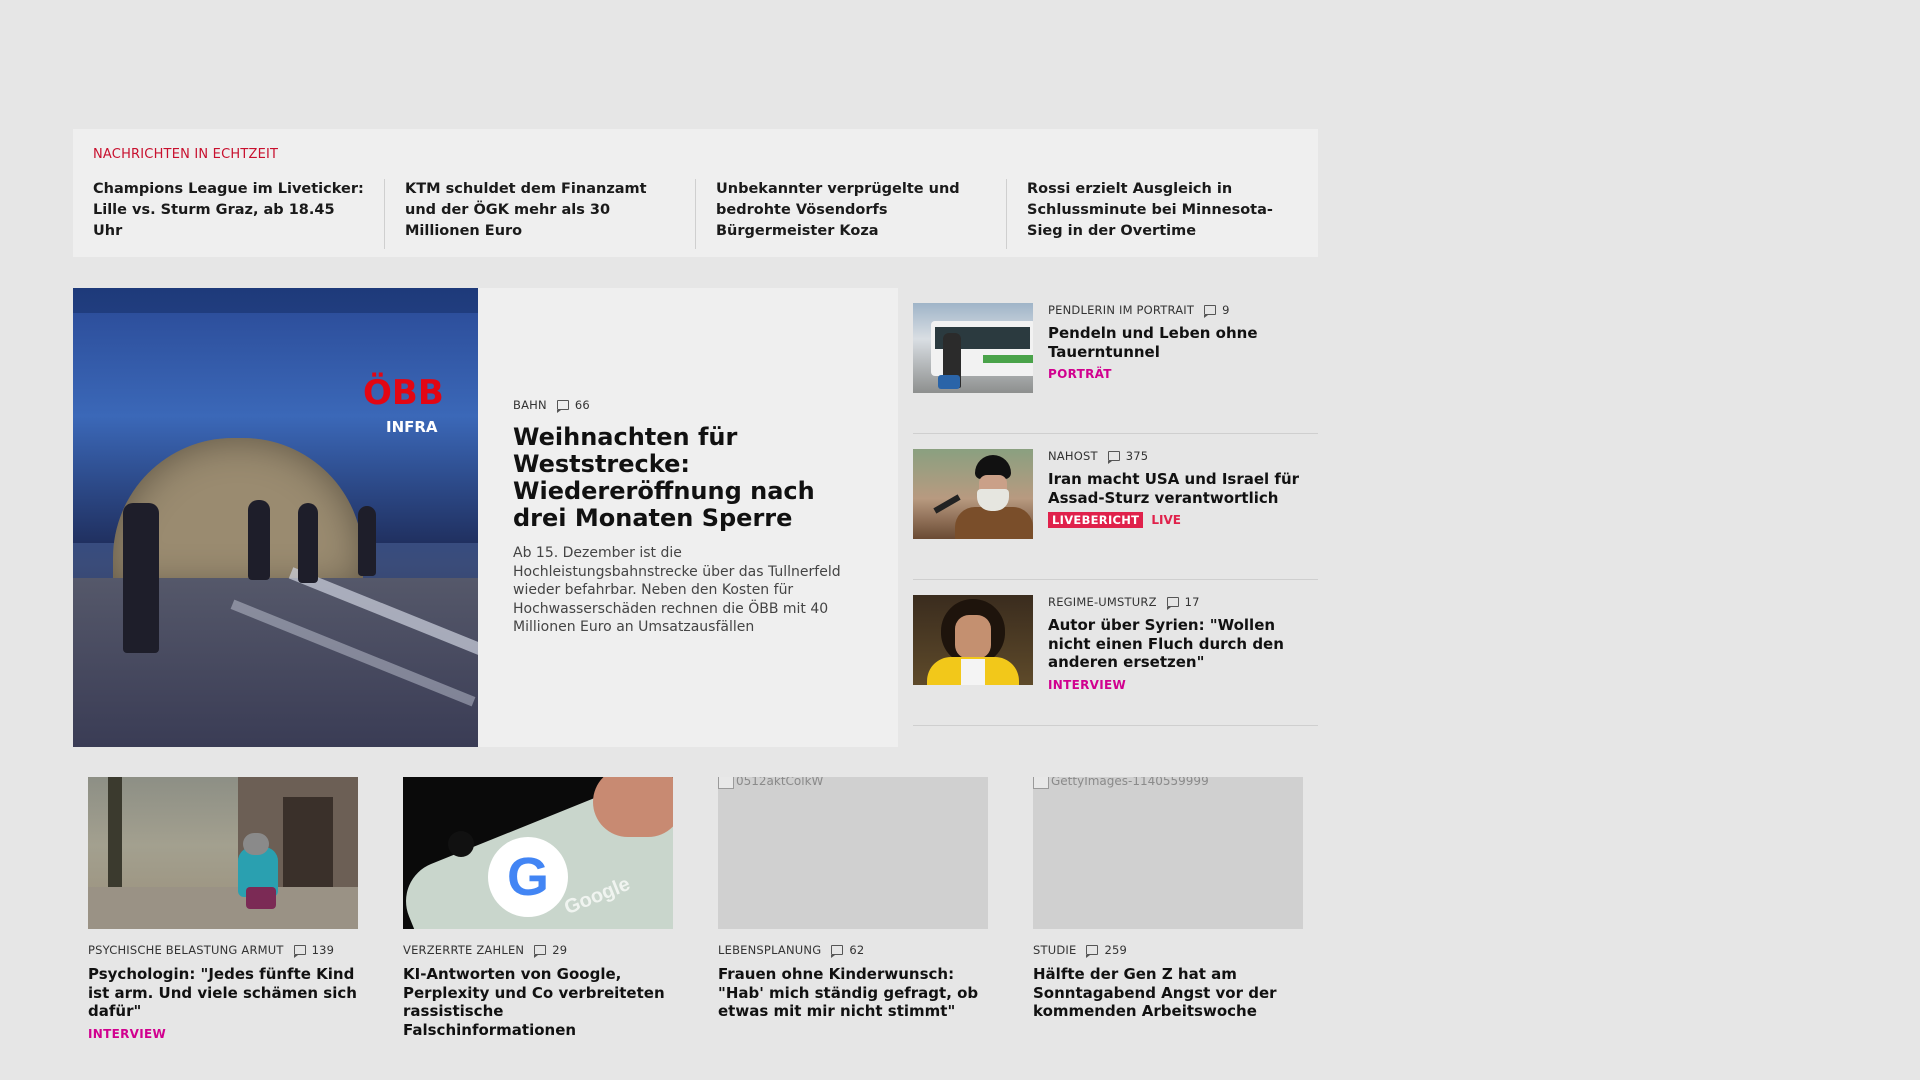 This screenshot has height=1080, width=1920. Describe the element at coordinates (1121, 310) in the screenshot. I see `side-article-kicker: PENDLERIN IM PORTRAIT` at that location.